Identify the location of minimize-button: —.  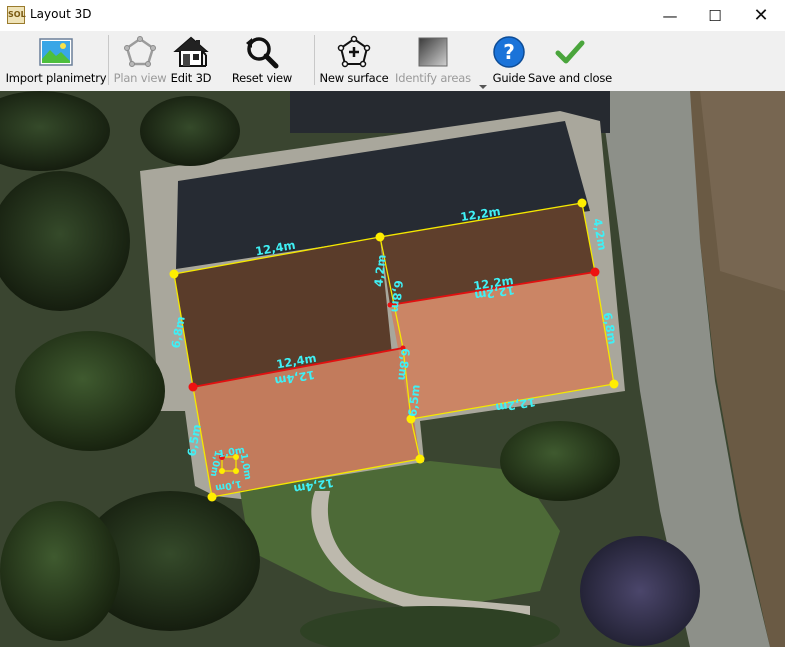
(670, 15).